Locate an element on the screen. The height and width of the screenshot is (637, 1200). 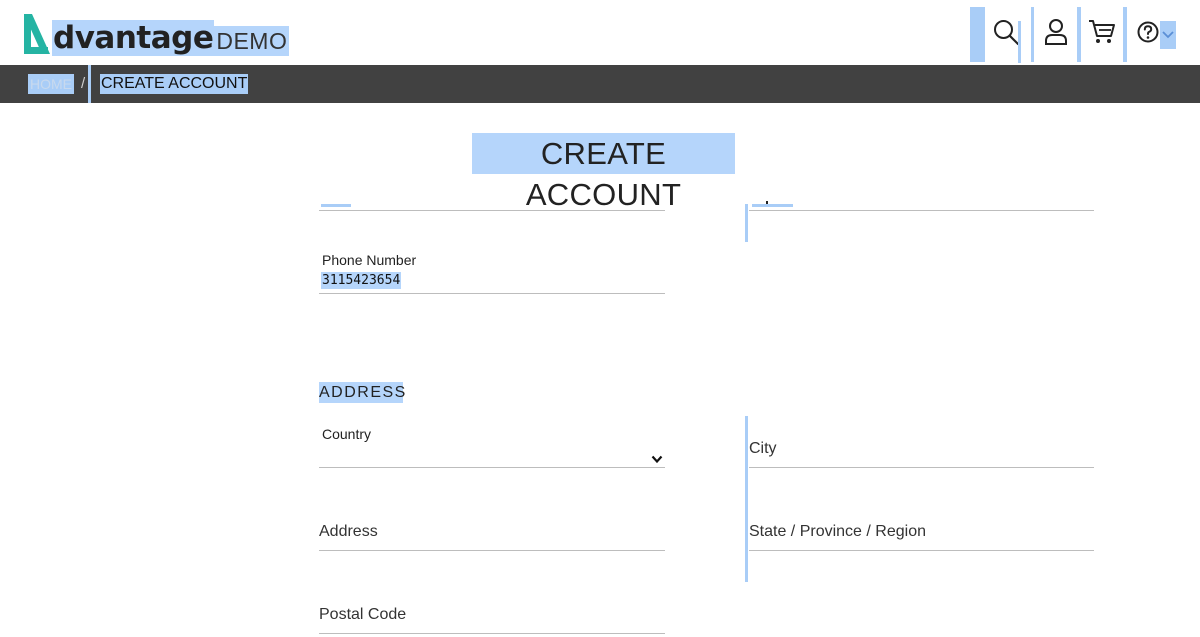
user-button is located at coordinates (1056, 34).